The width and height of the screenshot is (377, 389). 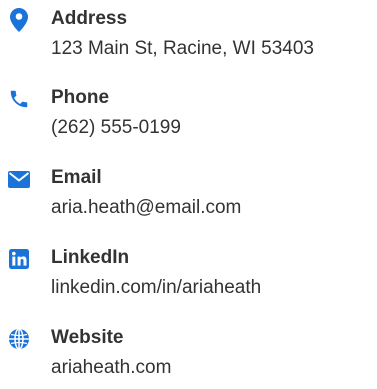 I want to click on address-label: Address, so click(x=89, y=18).